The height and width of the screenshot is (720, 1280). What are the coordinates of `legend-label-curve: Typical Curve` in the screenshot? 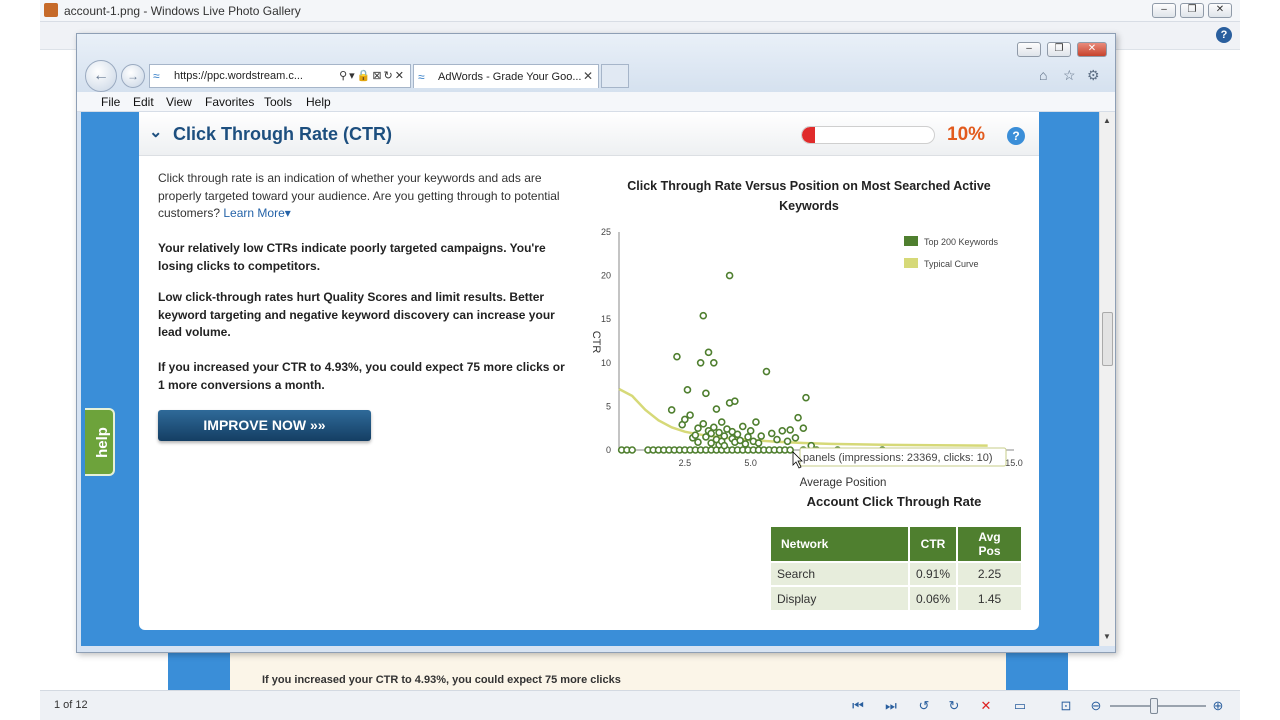 It's located at (951, 264).